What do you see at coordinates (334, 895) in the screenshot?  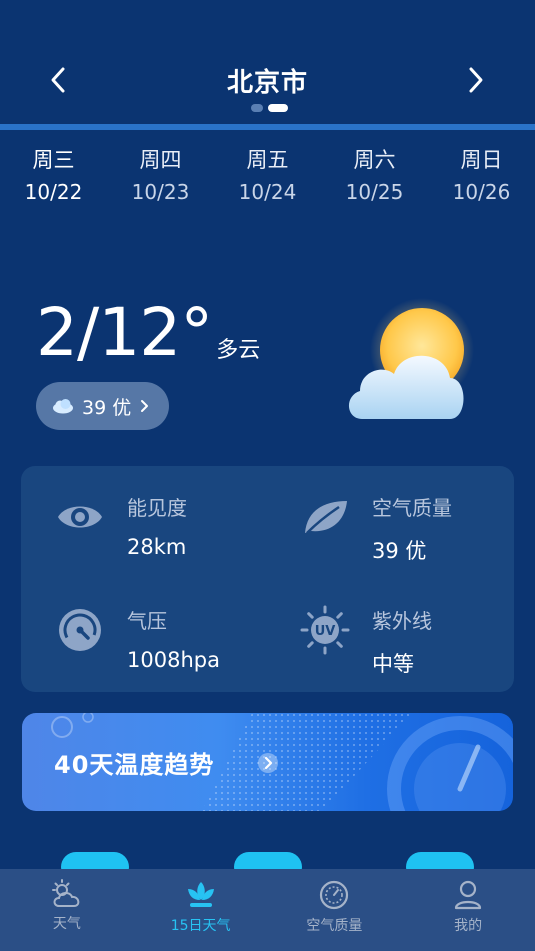 I see `air-dial-icon` at bounding box center [334, 895].